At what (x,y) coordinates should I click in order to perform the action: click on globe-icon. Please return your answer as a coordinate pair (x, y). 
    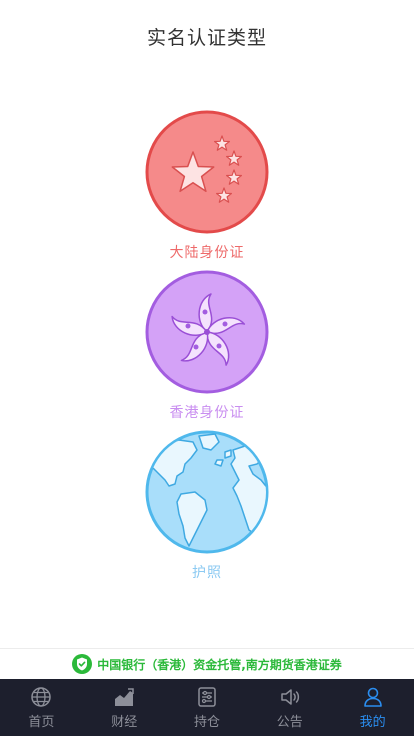
    Looking at the image, I should click on (41, 696).